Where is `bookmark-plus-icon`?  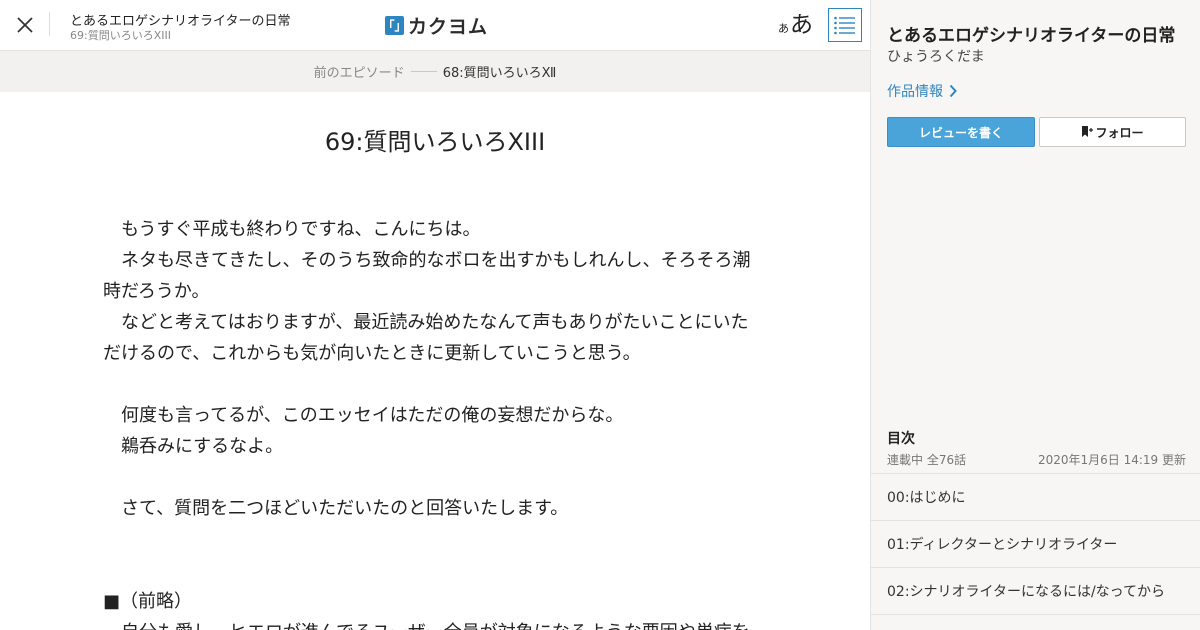
bookmark-plus-icon is located at coordinates (1088, 131).